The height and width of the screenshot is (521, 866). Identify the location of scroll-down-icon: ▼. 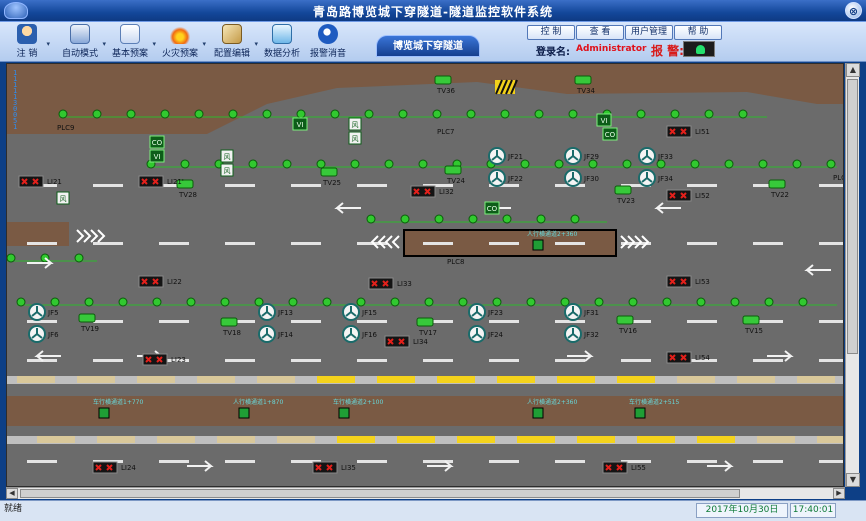
(853, 480).